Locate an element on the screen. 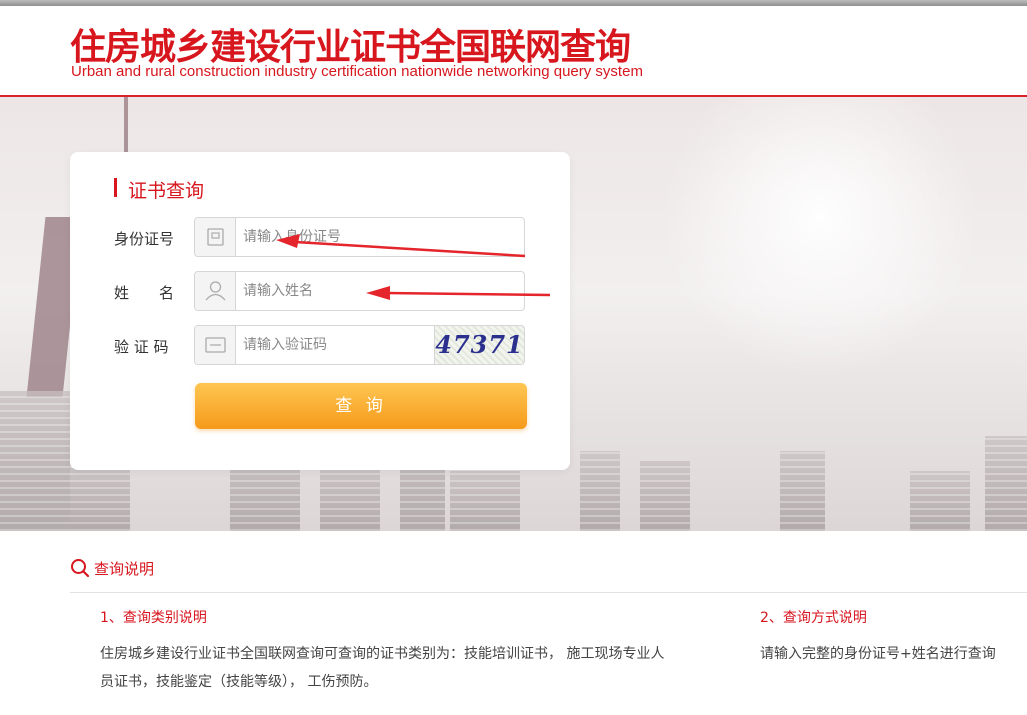 This screenshot has height=715, width=1027. captcha-label: 验 证 码 is located at coordinates (141, 347).